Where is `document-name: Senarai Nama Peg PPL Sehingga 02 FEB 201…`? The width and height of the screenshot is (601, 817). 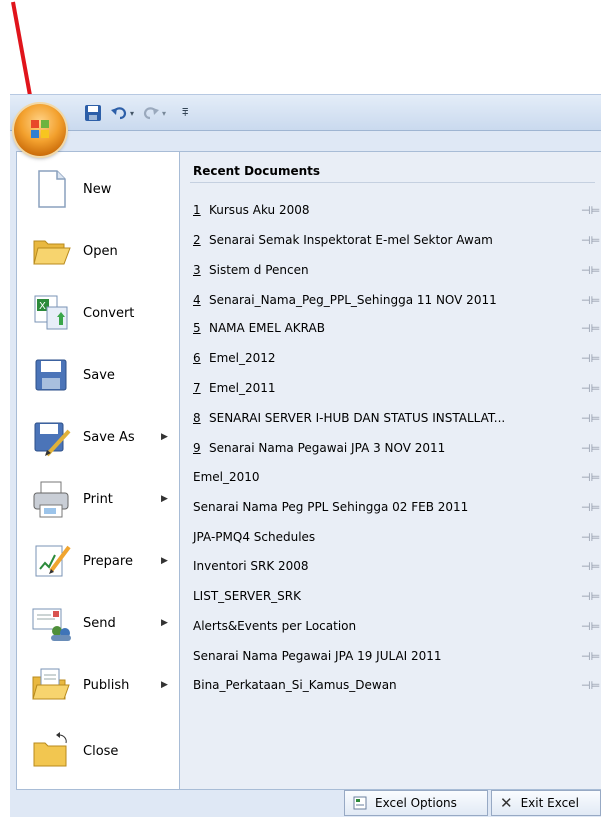
document-name: Senarai Nama Peg PPL Sehingga 02 FEB 201… is located at coordinates (331, 507).